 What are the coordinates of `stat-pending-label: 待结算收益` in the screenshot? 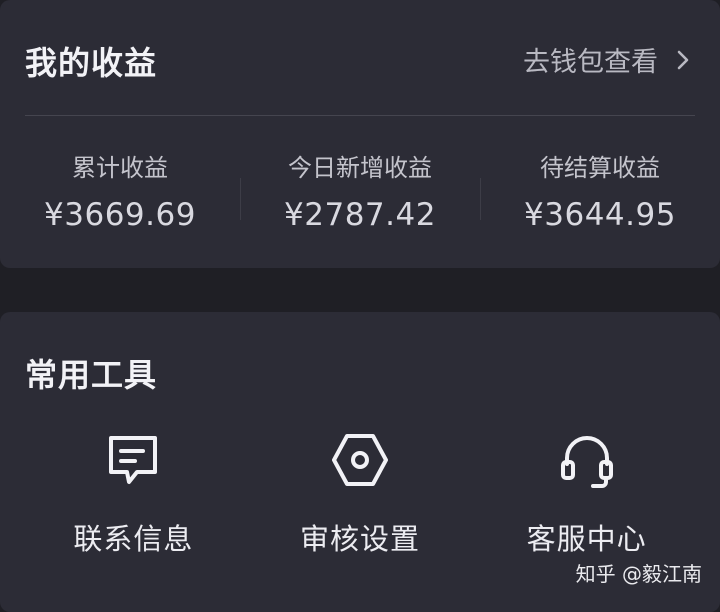 It's located at (600, 168).